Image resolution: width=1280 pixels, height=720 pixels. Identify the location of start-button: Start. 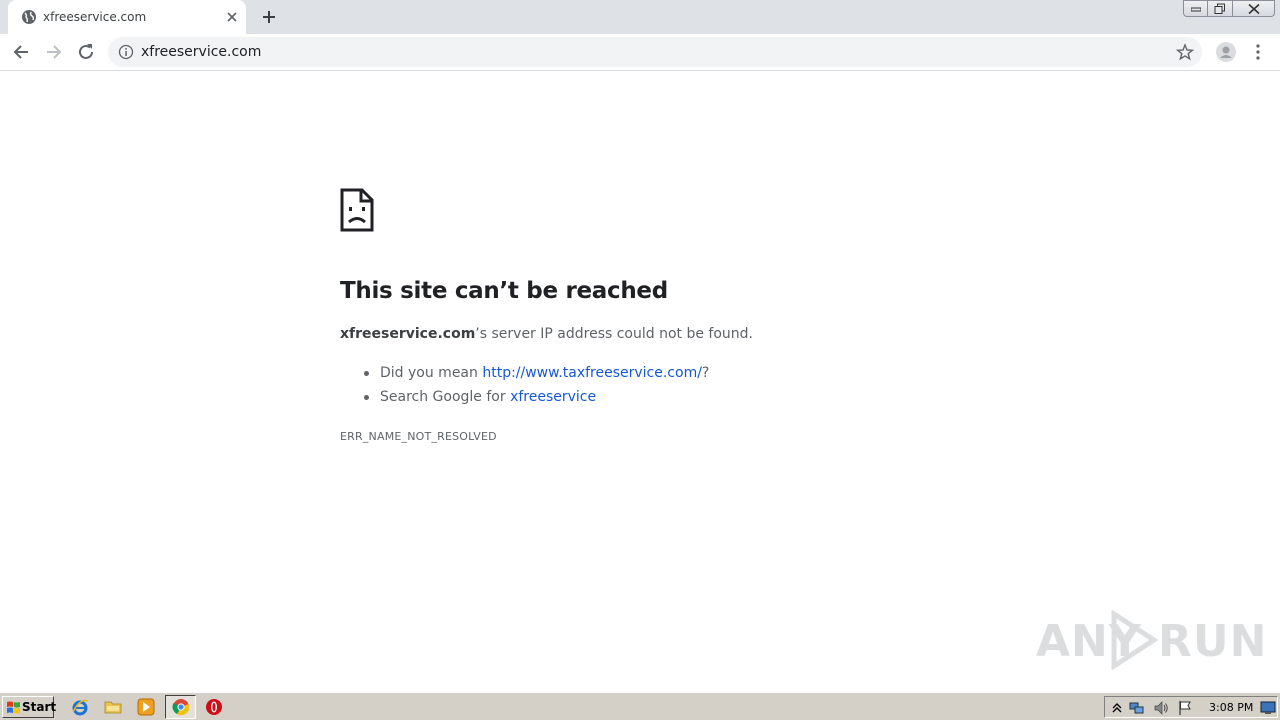
(29, 707).